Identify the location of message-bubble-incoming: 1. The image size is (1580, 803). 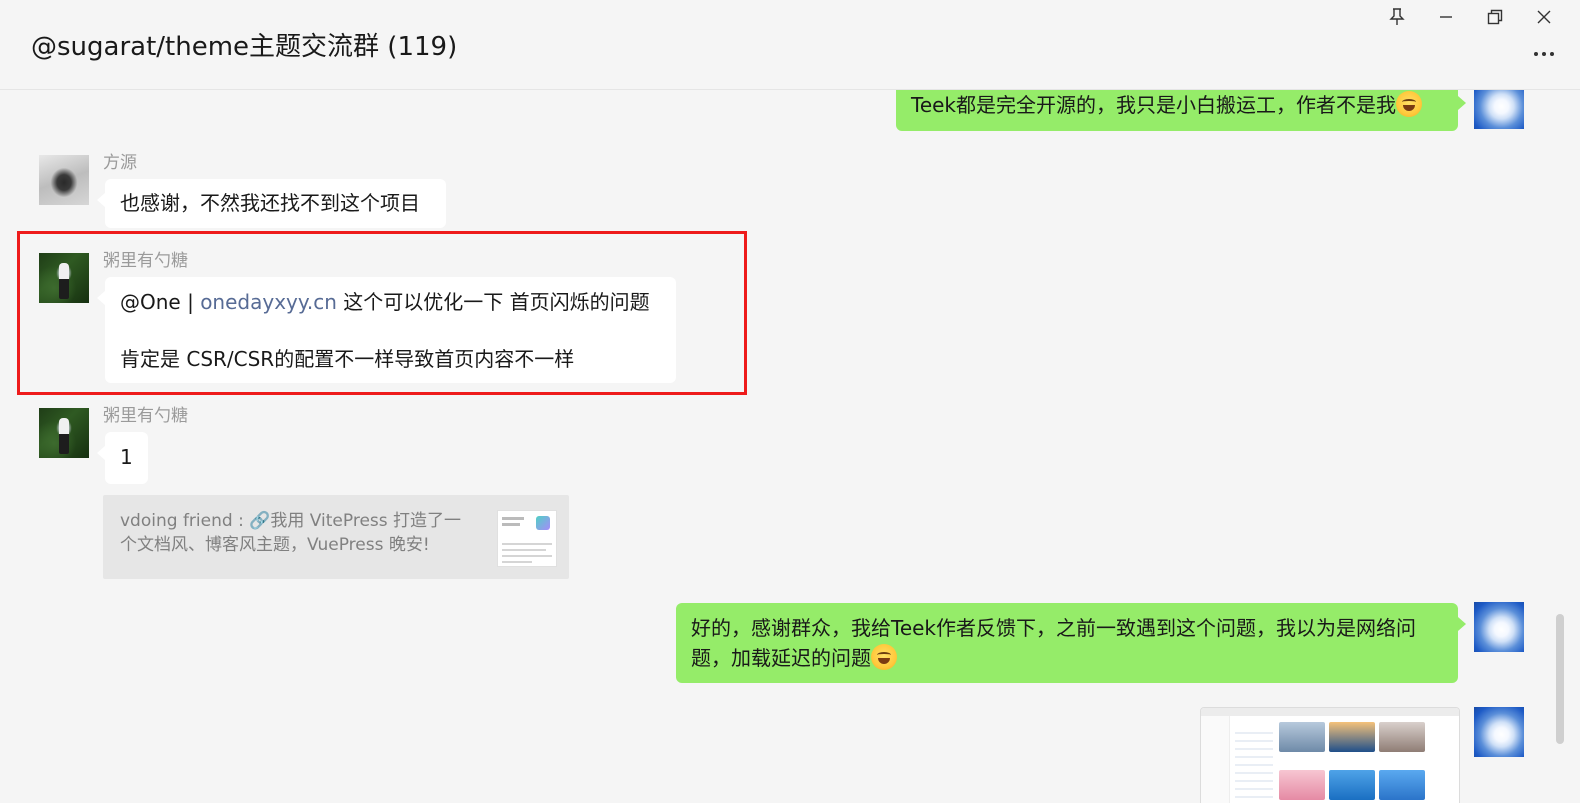
(122, 458).